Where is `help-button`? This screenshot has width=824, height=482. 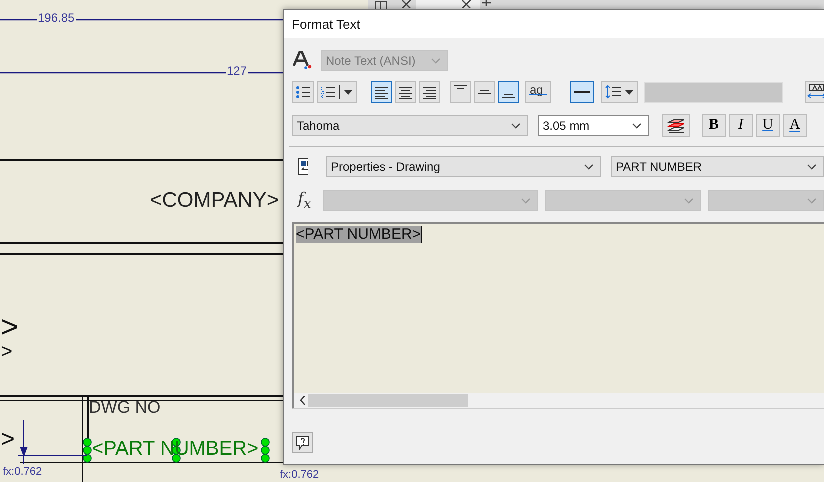 help-button is located at coordinates (302, 443).